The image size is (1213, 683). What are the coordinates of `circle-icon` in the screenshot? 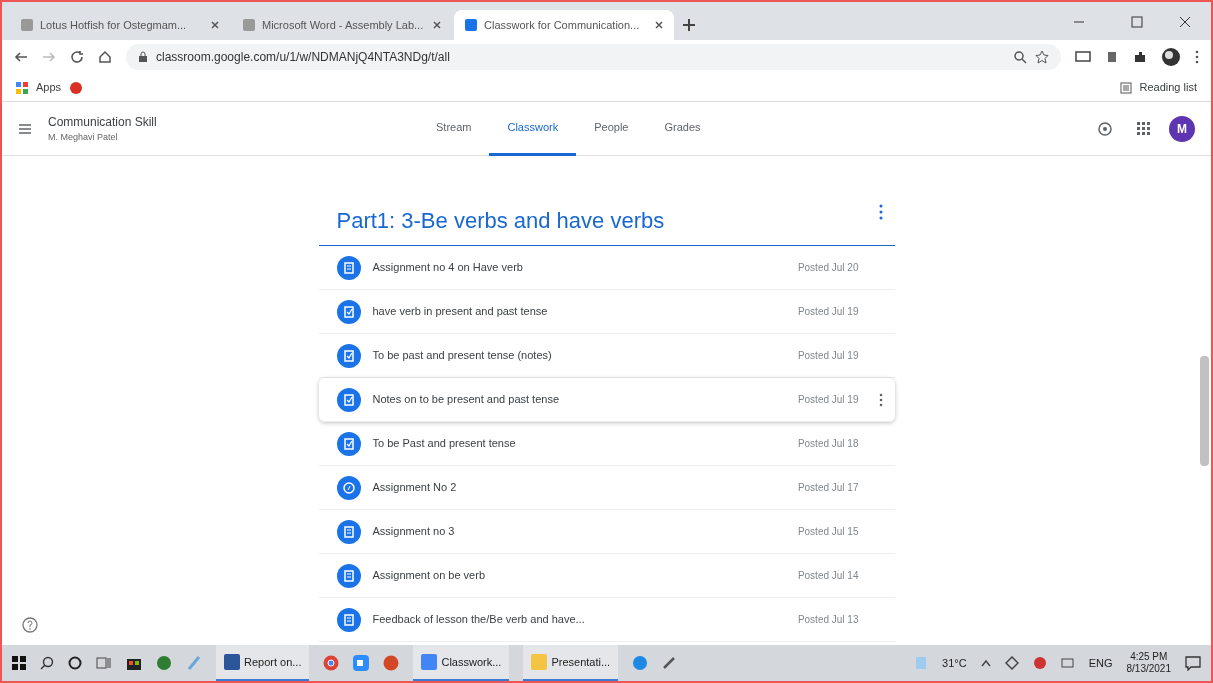 It's located at (75, 663).